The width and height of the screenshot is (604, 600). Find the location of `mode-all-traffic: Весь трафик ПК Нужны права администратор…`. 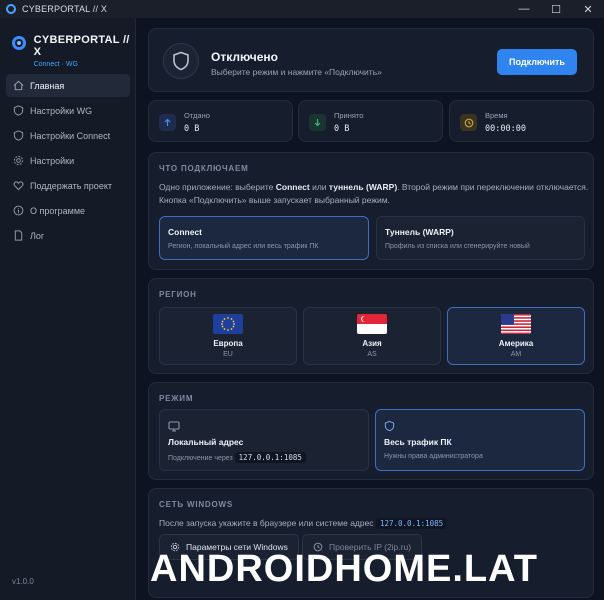

mode-all-traffic: Весь трафик ПК Нужны права администратор… is located at coordinates (480, 440).